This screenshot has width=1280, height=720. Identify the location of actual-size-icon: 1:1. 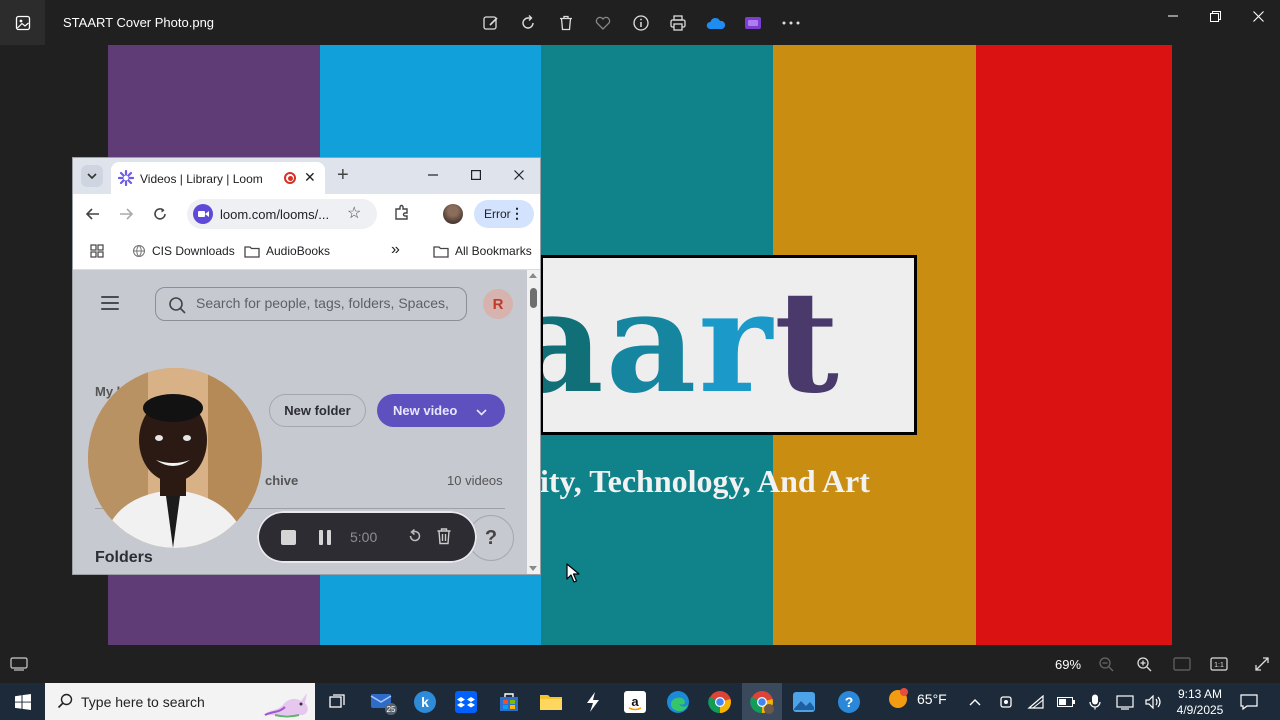
(1219, 664).